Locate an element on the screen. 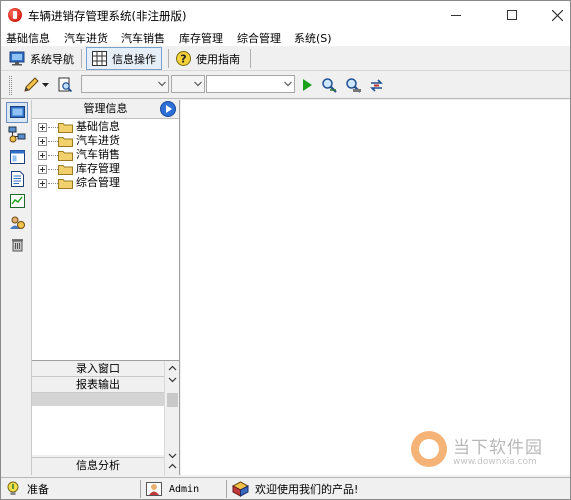  tree-node-general: 综合管理 is located at coordinates (105, 183).